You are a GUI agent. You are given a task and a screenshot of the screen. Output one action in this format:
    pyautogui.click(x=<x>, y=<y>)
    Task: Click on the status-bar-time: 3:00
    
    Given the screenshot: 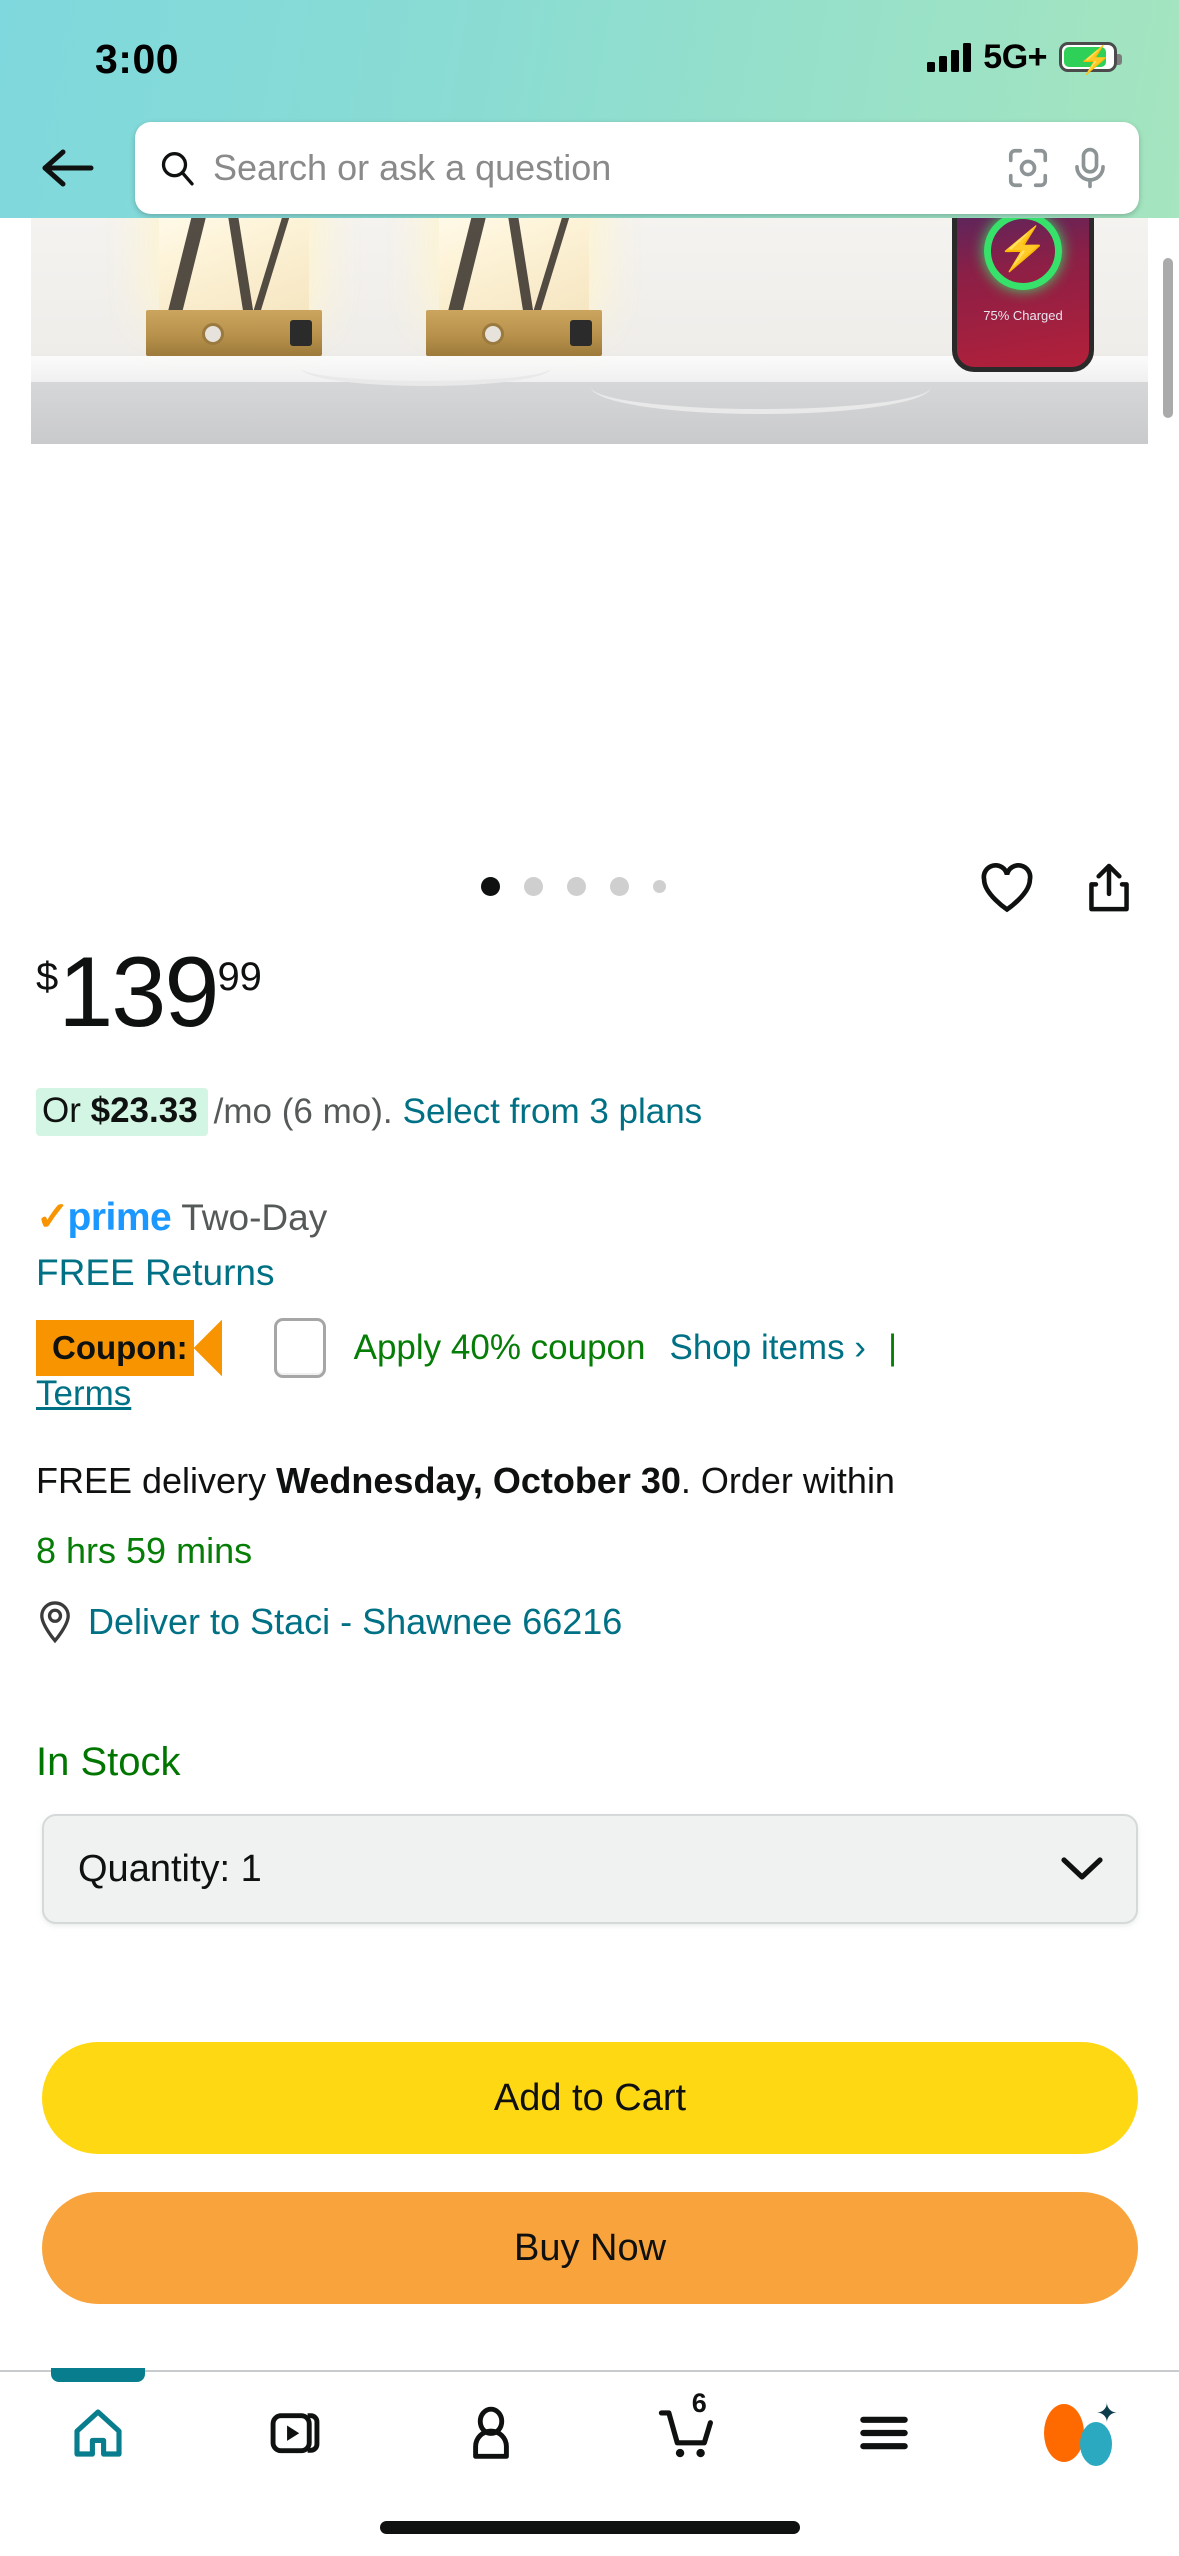 What is the action you would take?
    pyautogui.click(x=137, y=59)
    